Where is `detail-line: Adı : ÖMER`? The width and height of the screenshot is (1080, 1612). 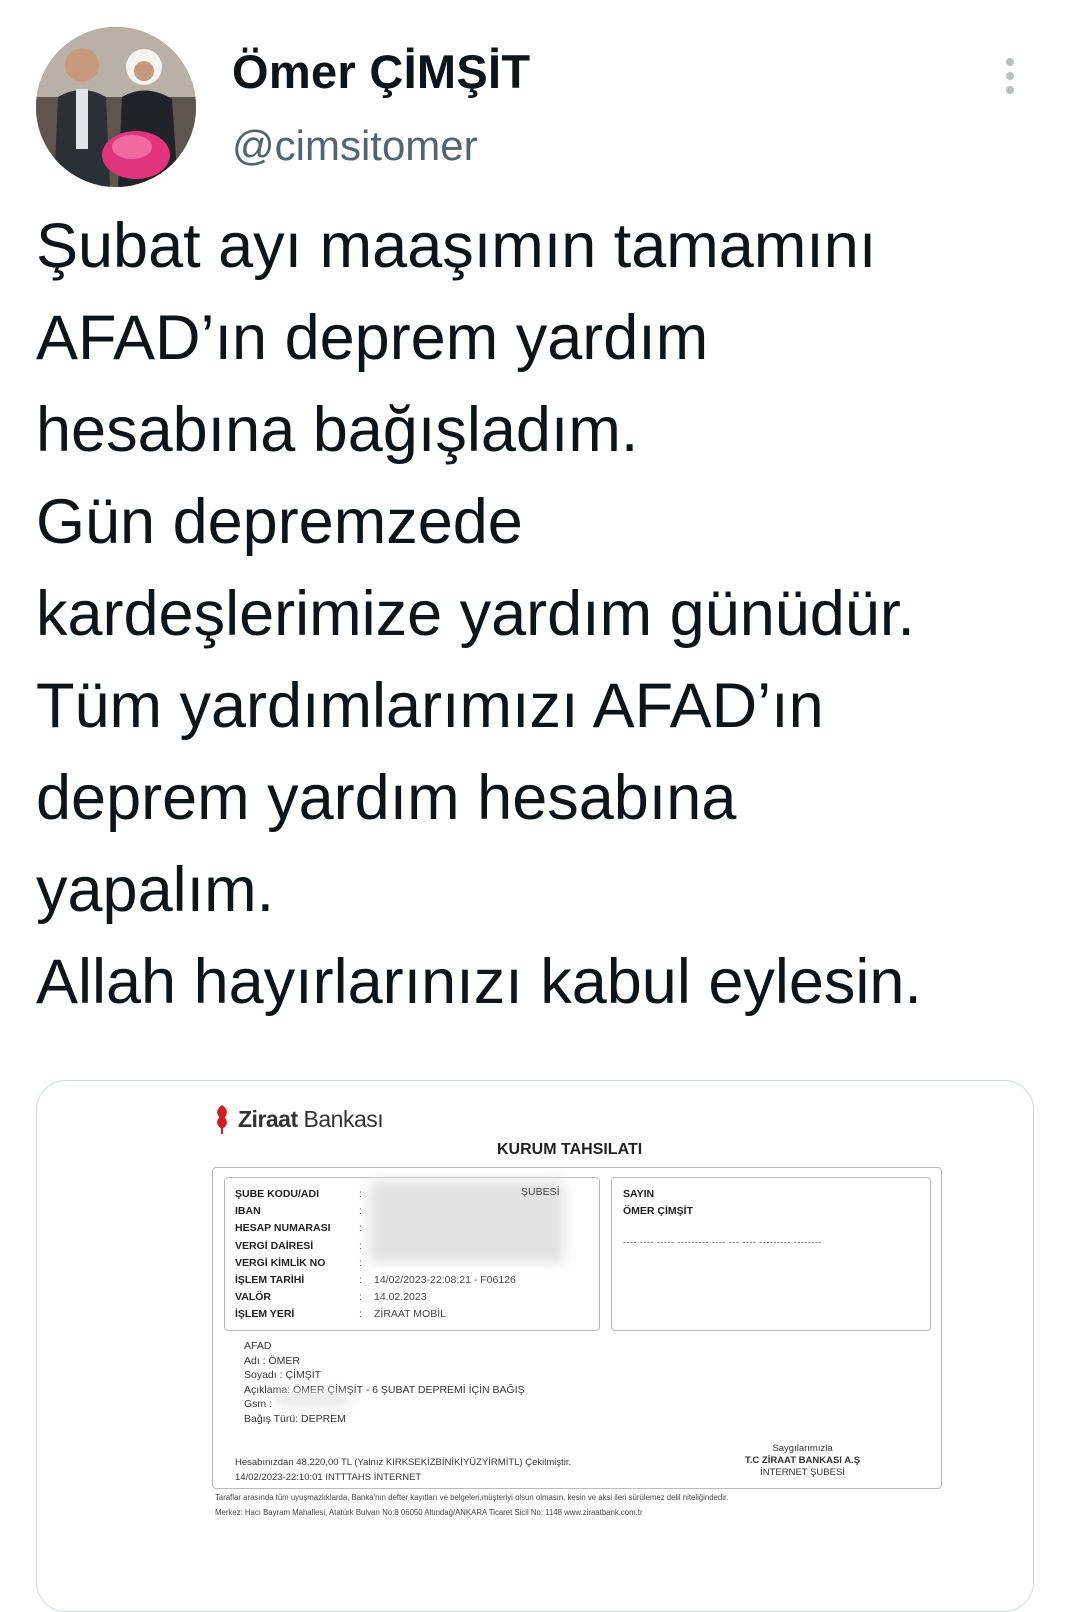 detail-line: Adı : ÖMER is located at coordinates (272, 1360).